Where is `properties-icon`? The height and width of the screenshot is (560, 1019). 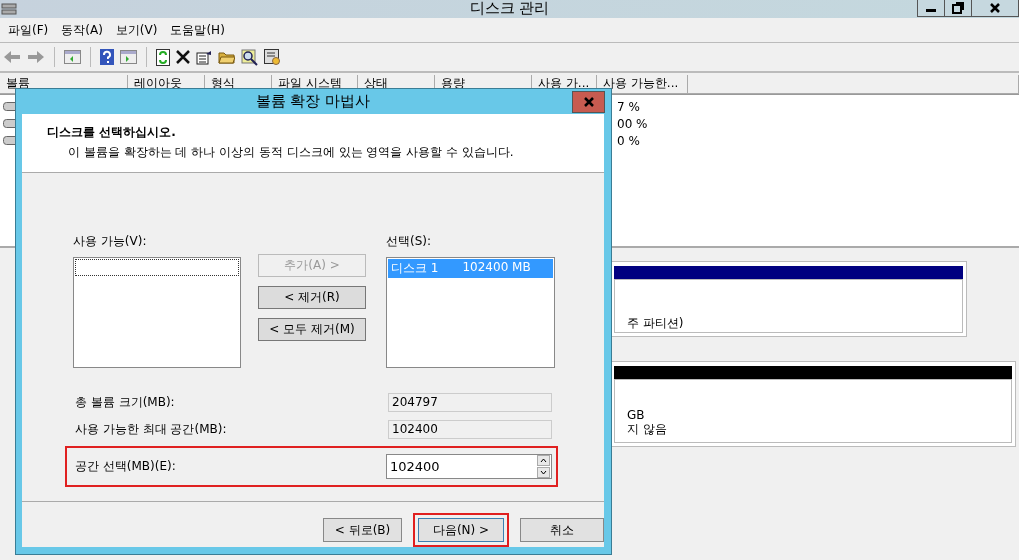 properties-icon is located at coordinates (204, 57).